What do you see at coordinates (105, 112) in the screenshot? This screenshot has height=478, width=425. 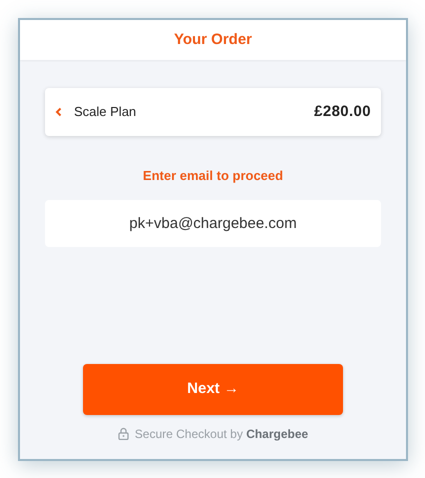 I see `plan-name: Scale Plan` at bounding box center [105, 112].